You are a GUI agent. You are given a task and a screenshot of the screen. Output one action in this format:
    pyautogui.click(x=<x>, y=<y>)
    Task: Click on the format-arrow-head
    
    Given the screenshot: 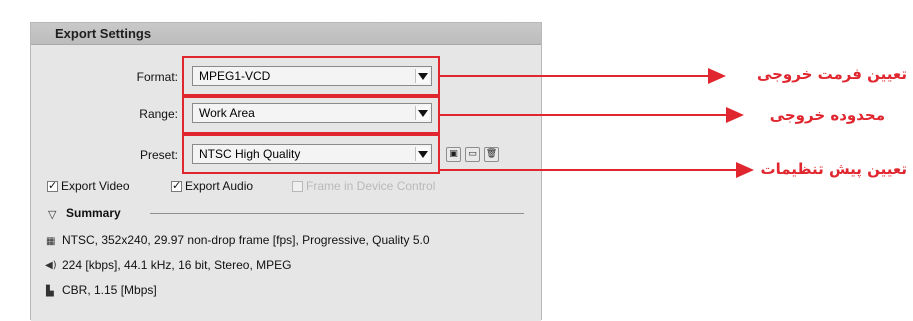 What is the action you would take?
    pyautogui.click(x=717, y=76)
    